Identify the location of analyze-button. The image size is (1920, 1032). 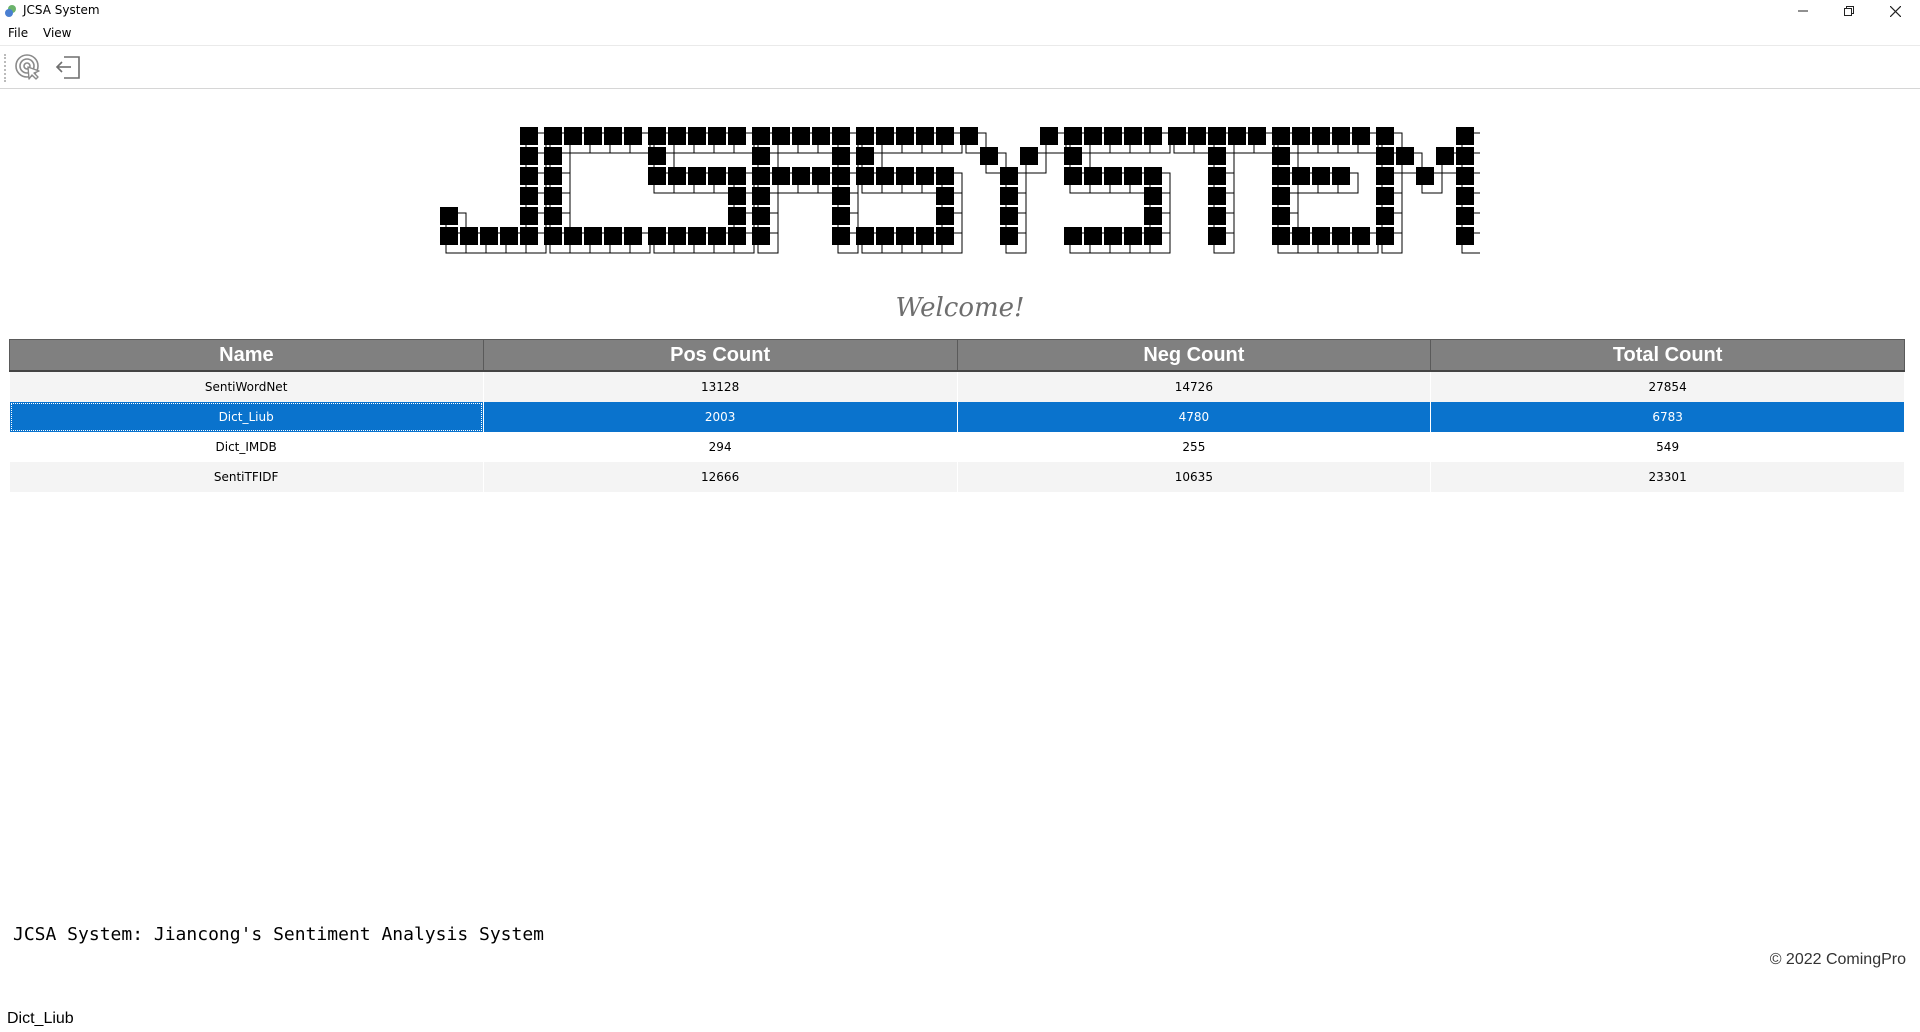
(28, 67).